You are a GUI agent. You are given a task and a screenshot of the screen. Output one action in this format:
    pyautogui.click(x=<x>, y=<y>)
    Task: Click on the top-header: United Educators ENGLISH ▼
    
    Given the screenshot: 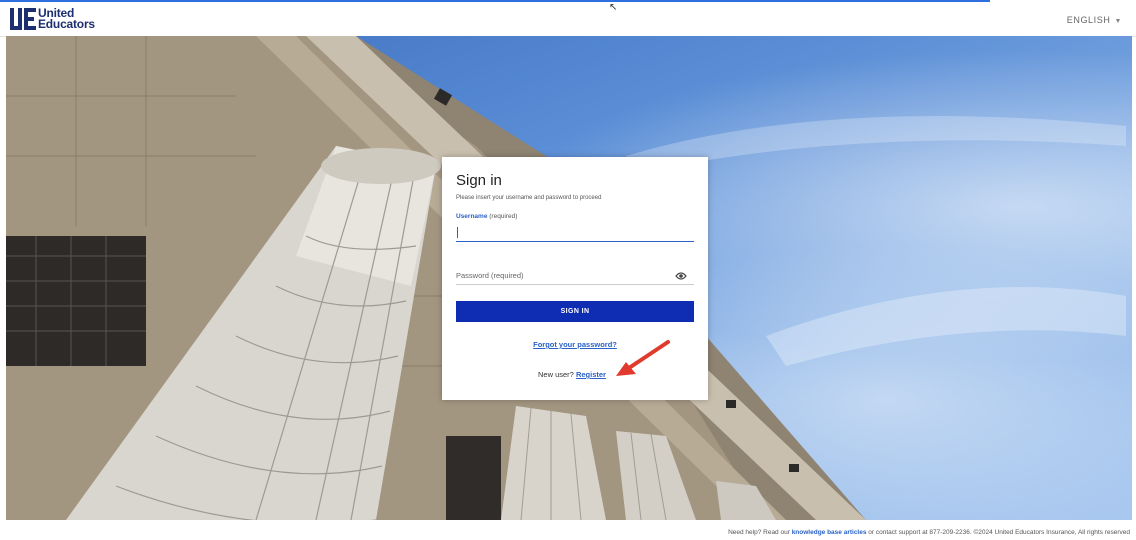 What is the action you would take?
    pyautogui.click(x=568, y=19)
    